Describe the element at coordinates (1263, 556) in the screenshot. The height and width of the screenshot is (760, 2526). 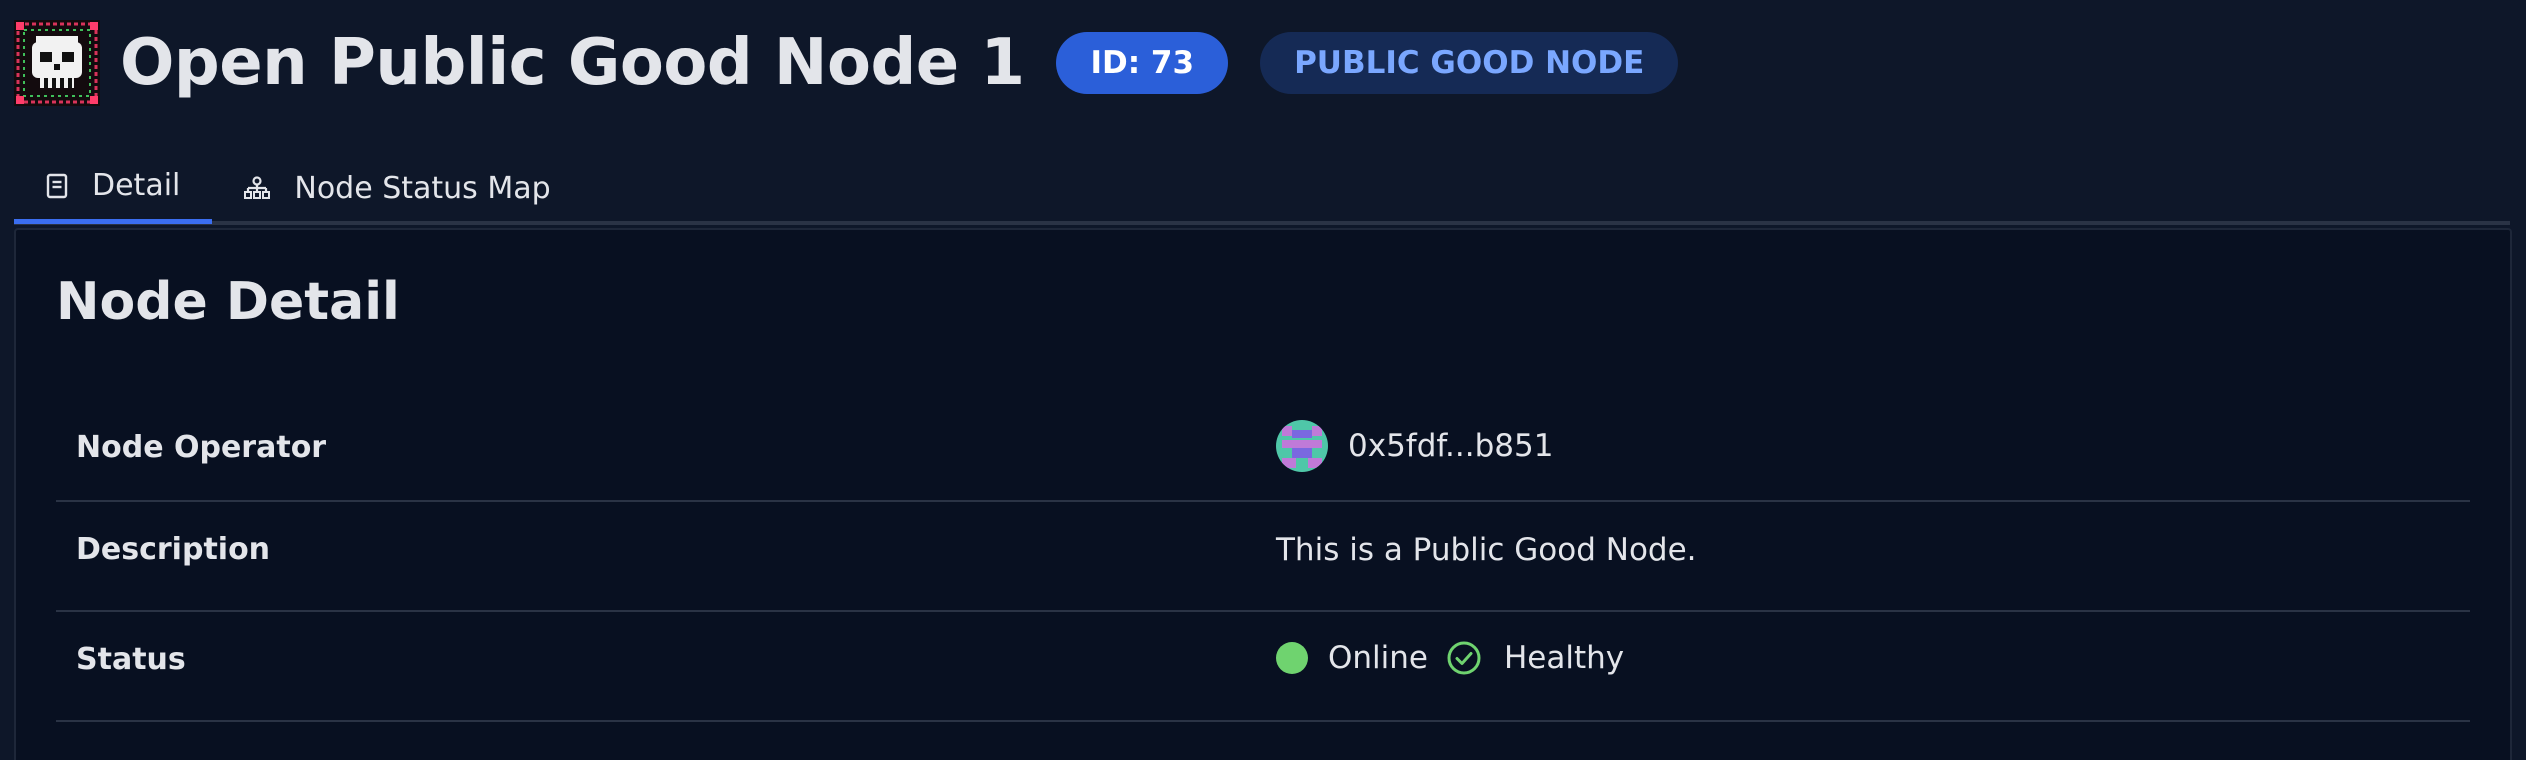
I see `detail-row-description: Description This is a Public Good Node.` at that location.